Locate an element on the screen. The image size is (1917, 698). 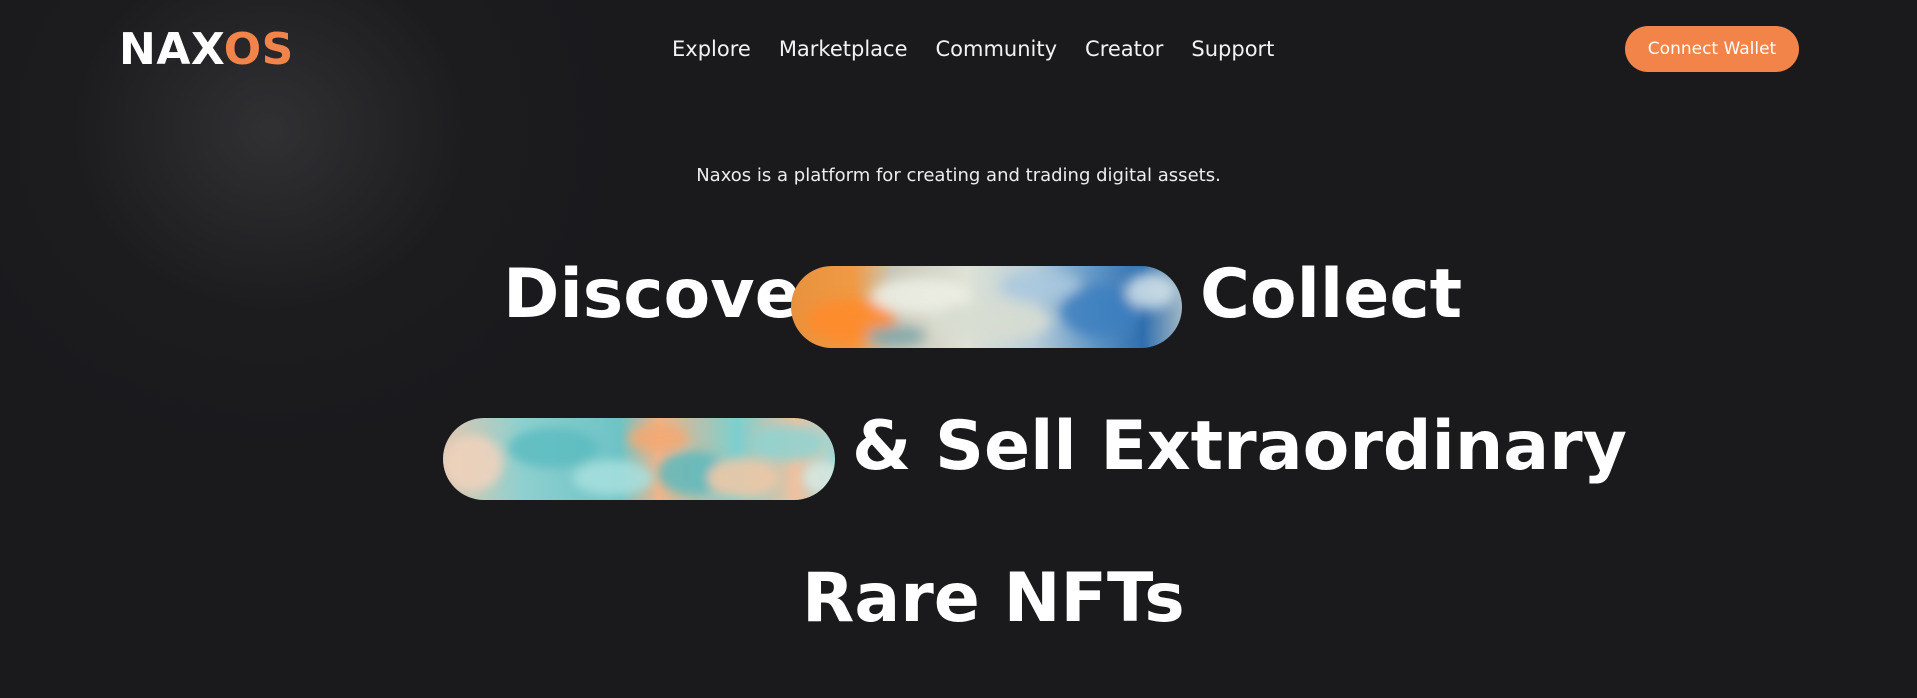
headline-word-discover: Discover is located at coordinates (669, 294).